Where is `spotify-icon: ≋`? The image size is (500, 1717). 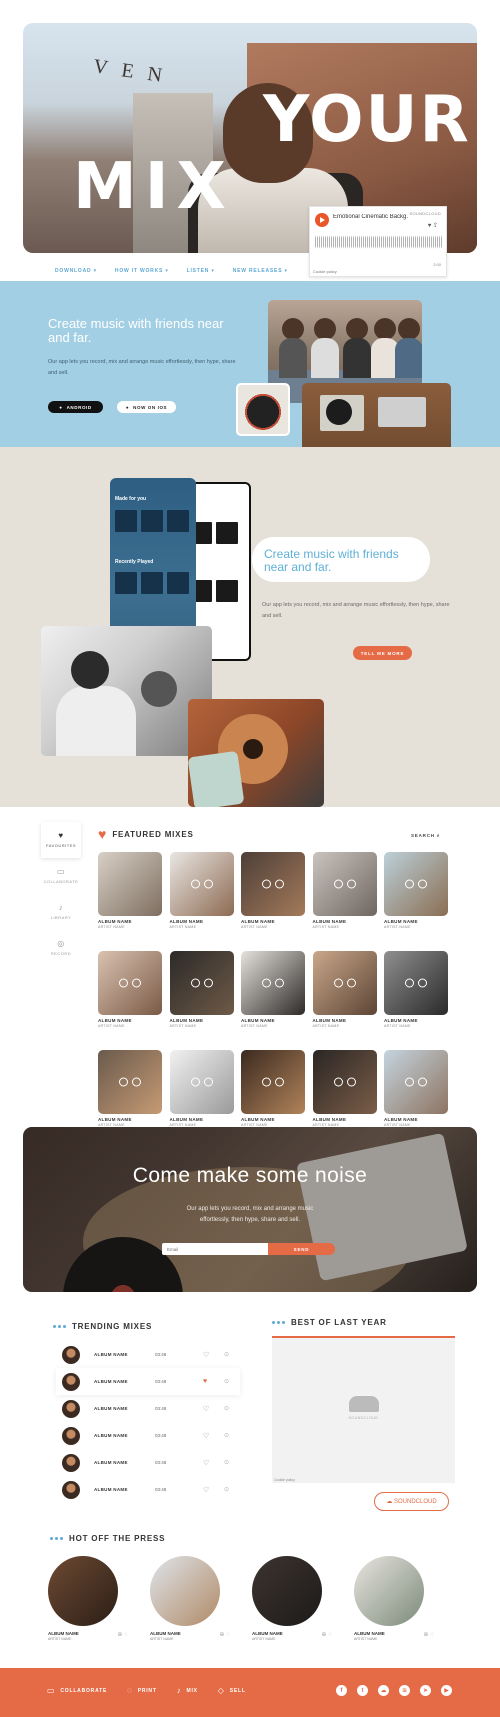 spotify-icon: ≋ is located at coordinates (404, 1690).